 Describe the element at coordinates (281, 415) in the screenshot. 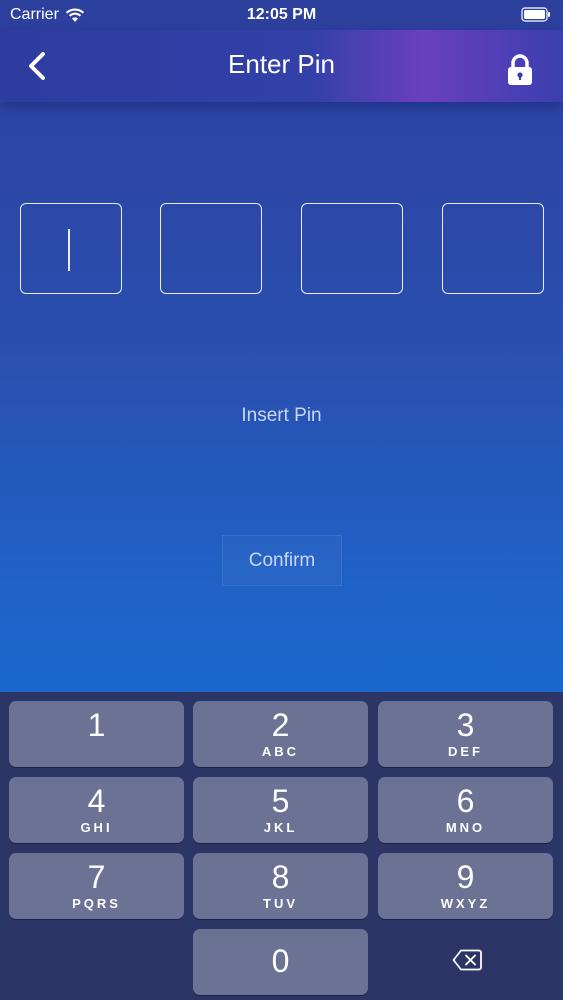

I see `insert-pin-hint: Insert Pin` at that location.